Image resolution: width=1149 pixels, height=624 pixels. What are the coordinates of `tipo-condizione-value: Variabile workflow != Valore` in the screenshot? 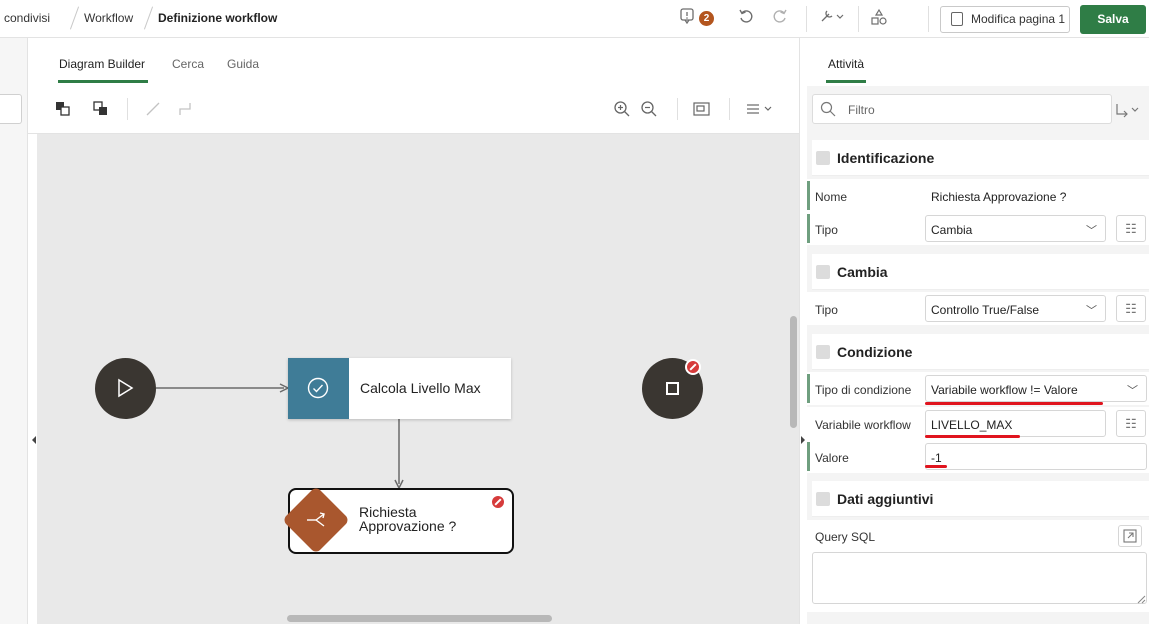 It's located at (1004, 390).